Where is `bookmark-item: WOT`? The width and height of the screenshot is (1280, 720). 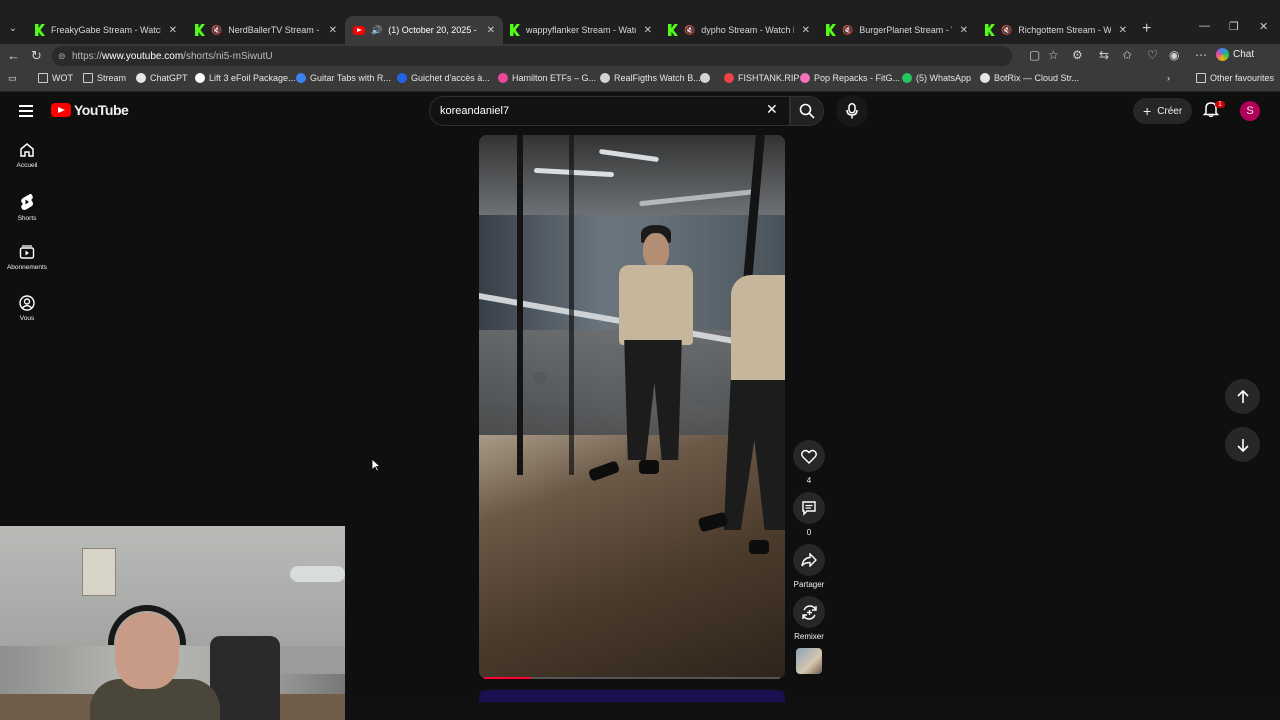 bookmark-item: WOT is located at coordinates (55, 78).